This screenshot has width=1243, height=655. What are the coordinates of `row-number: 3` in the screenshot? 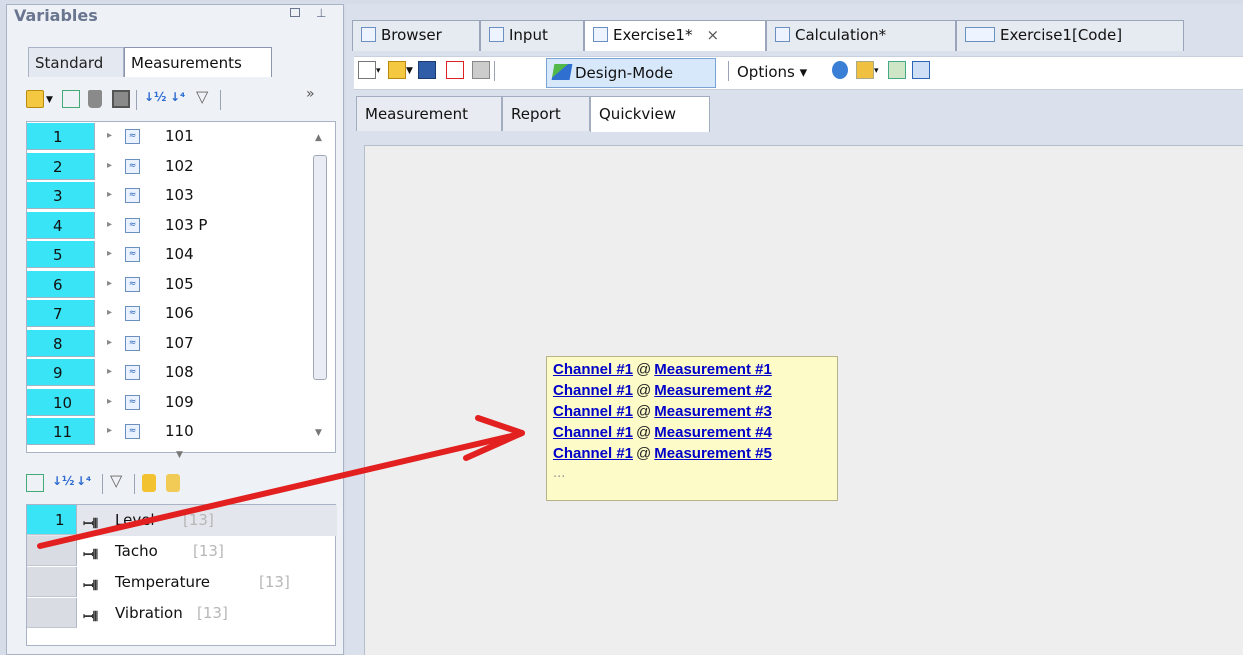 It's located at (61, 195).